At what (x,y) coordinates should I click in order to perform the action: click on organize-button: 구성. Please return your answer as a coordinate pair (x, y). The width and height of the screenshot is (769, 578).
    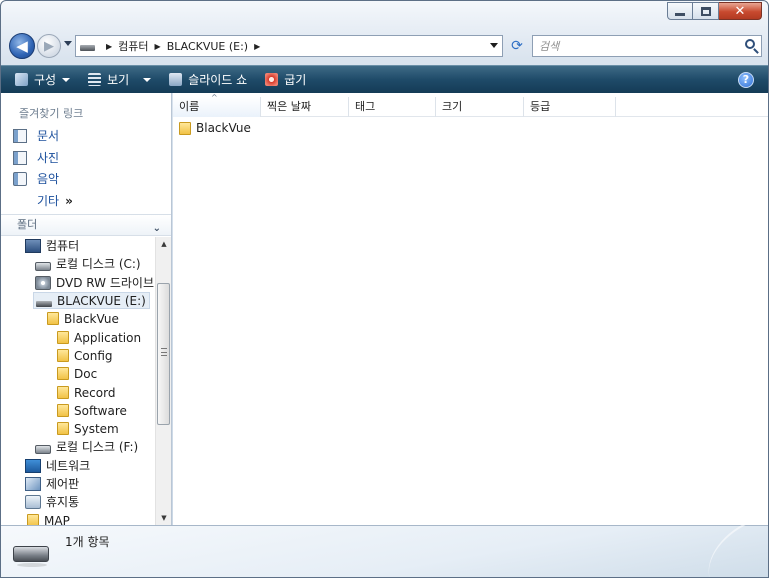
    Looking at the image, I should click on (43, 79).